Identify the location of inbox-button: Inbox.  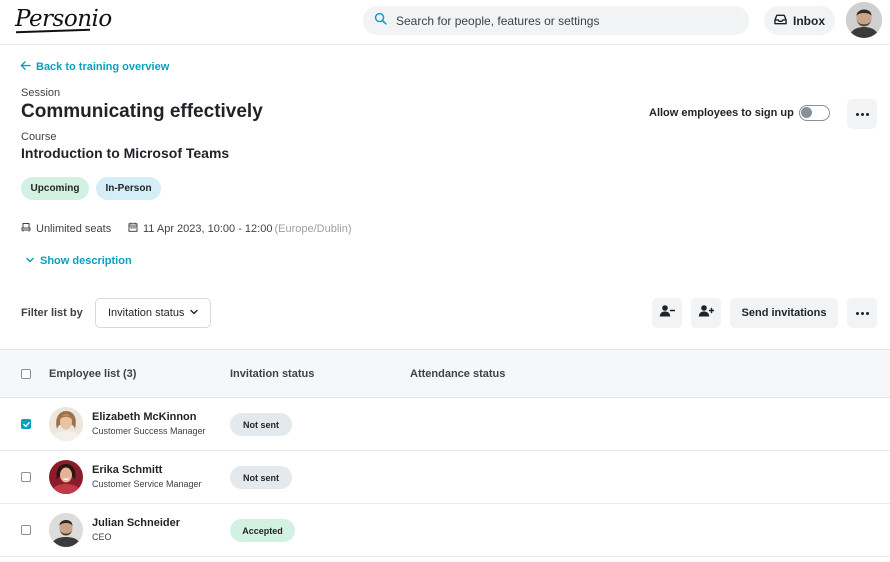
(799, 20).